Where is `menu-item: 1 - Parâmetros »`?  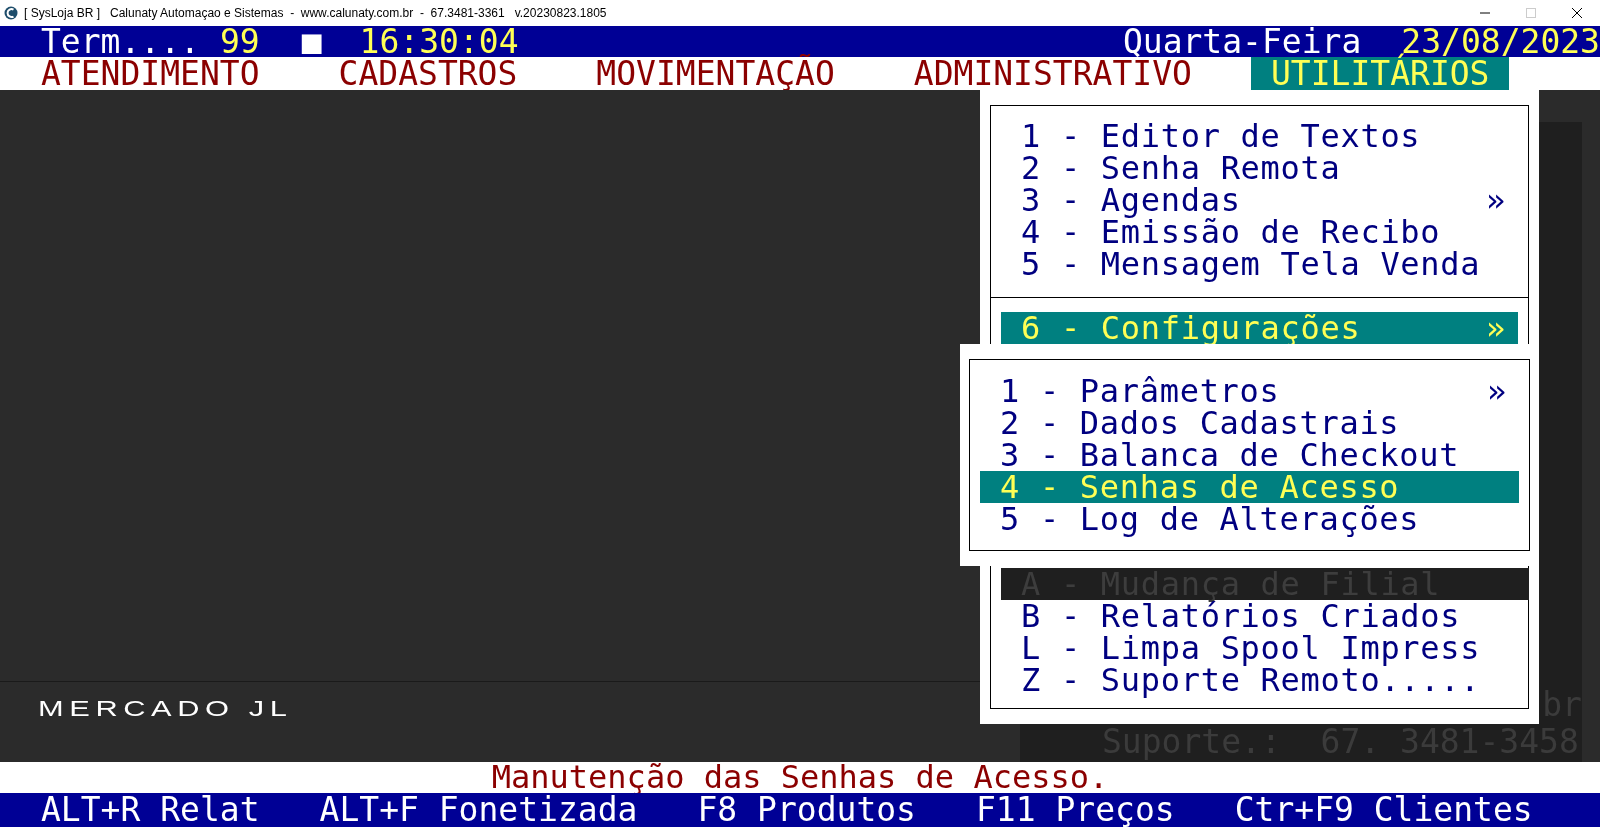 menu-item: 1 - Parâmetros » is located at coordinates (1249, 391).